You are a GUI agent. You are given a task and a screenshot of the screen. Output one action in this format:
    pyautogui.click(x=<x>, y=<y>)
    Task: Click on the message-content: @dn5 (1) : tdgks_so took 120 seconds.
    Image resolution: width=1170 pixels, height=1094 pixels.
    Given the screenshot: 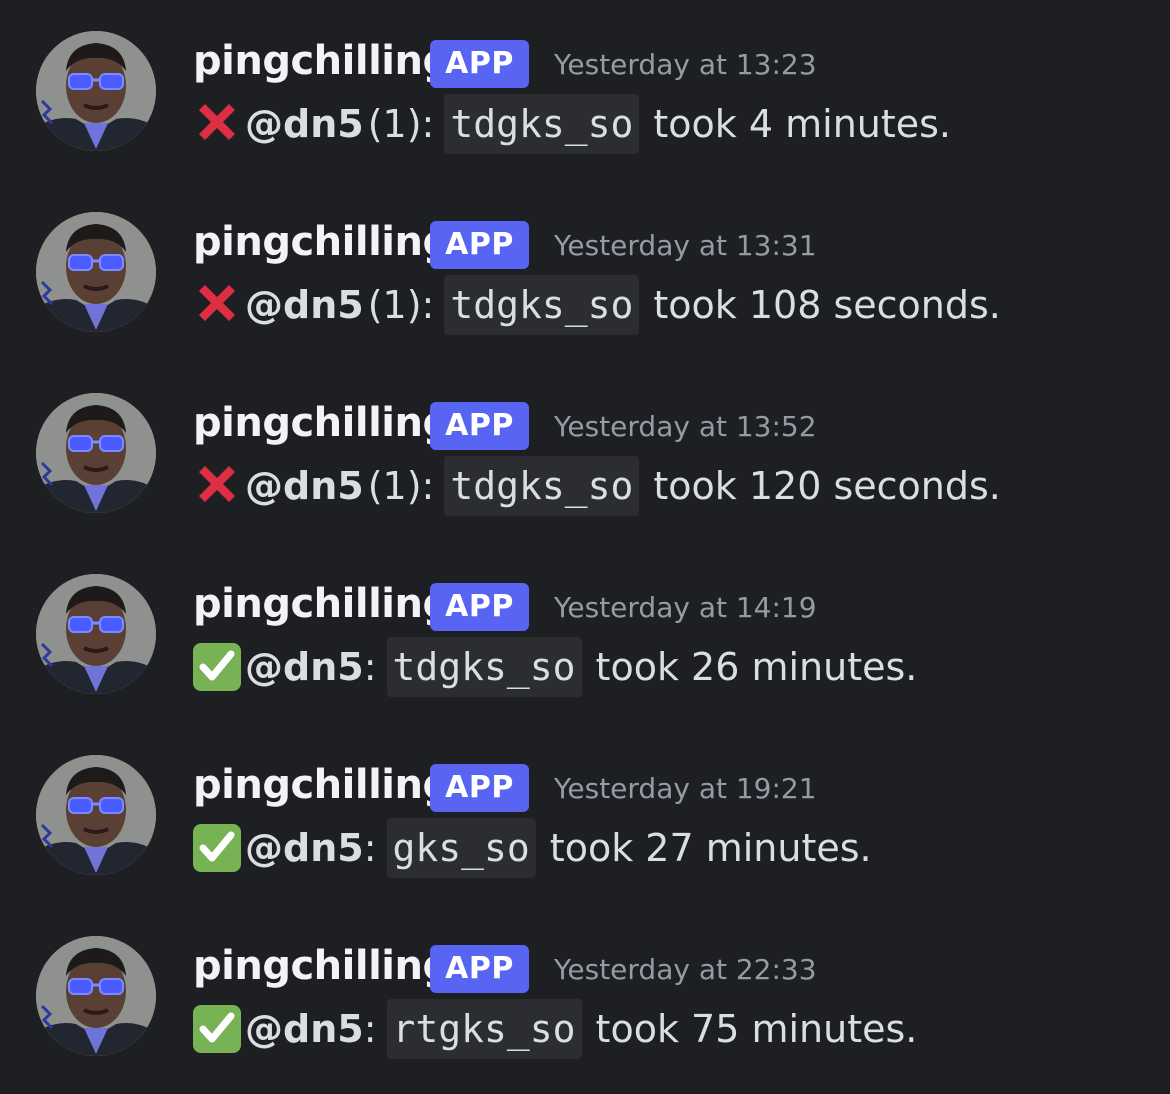 What is the action you would take?
    pyautogui.click(x=596, y=486)
    